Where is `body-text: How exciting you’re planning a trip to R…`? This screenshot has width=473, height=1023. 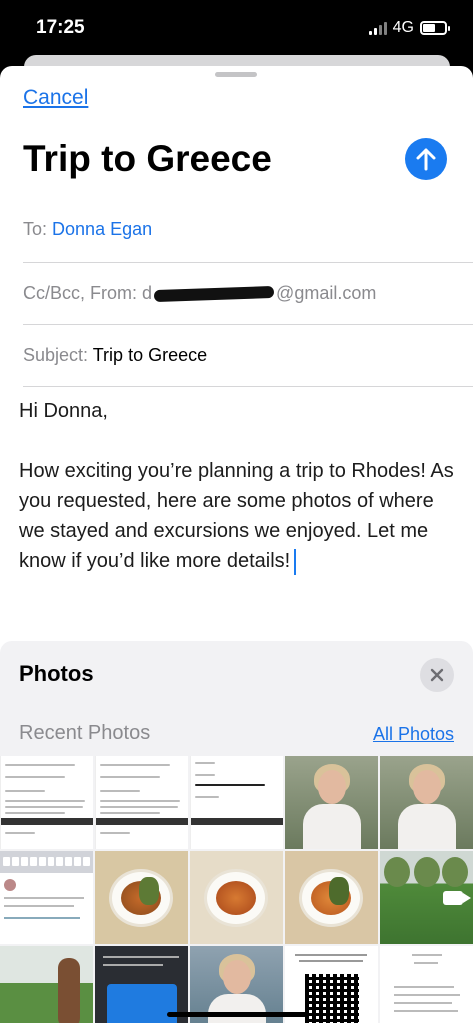 body-text: How exciting you’re planning a trip to R… is located at coordinates (236, 516).